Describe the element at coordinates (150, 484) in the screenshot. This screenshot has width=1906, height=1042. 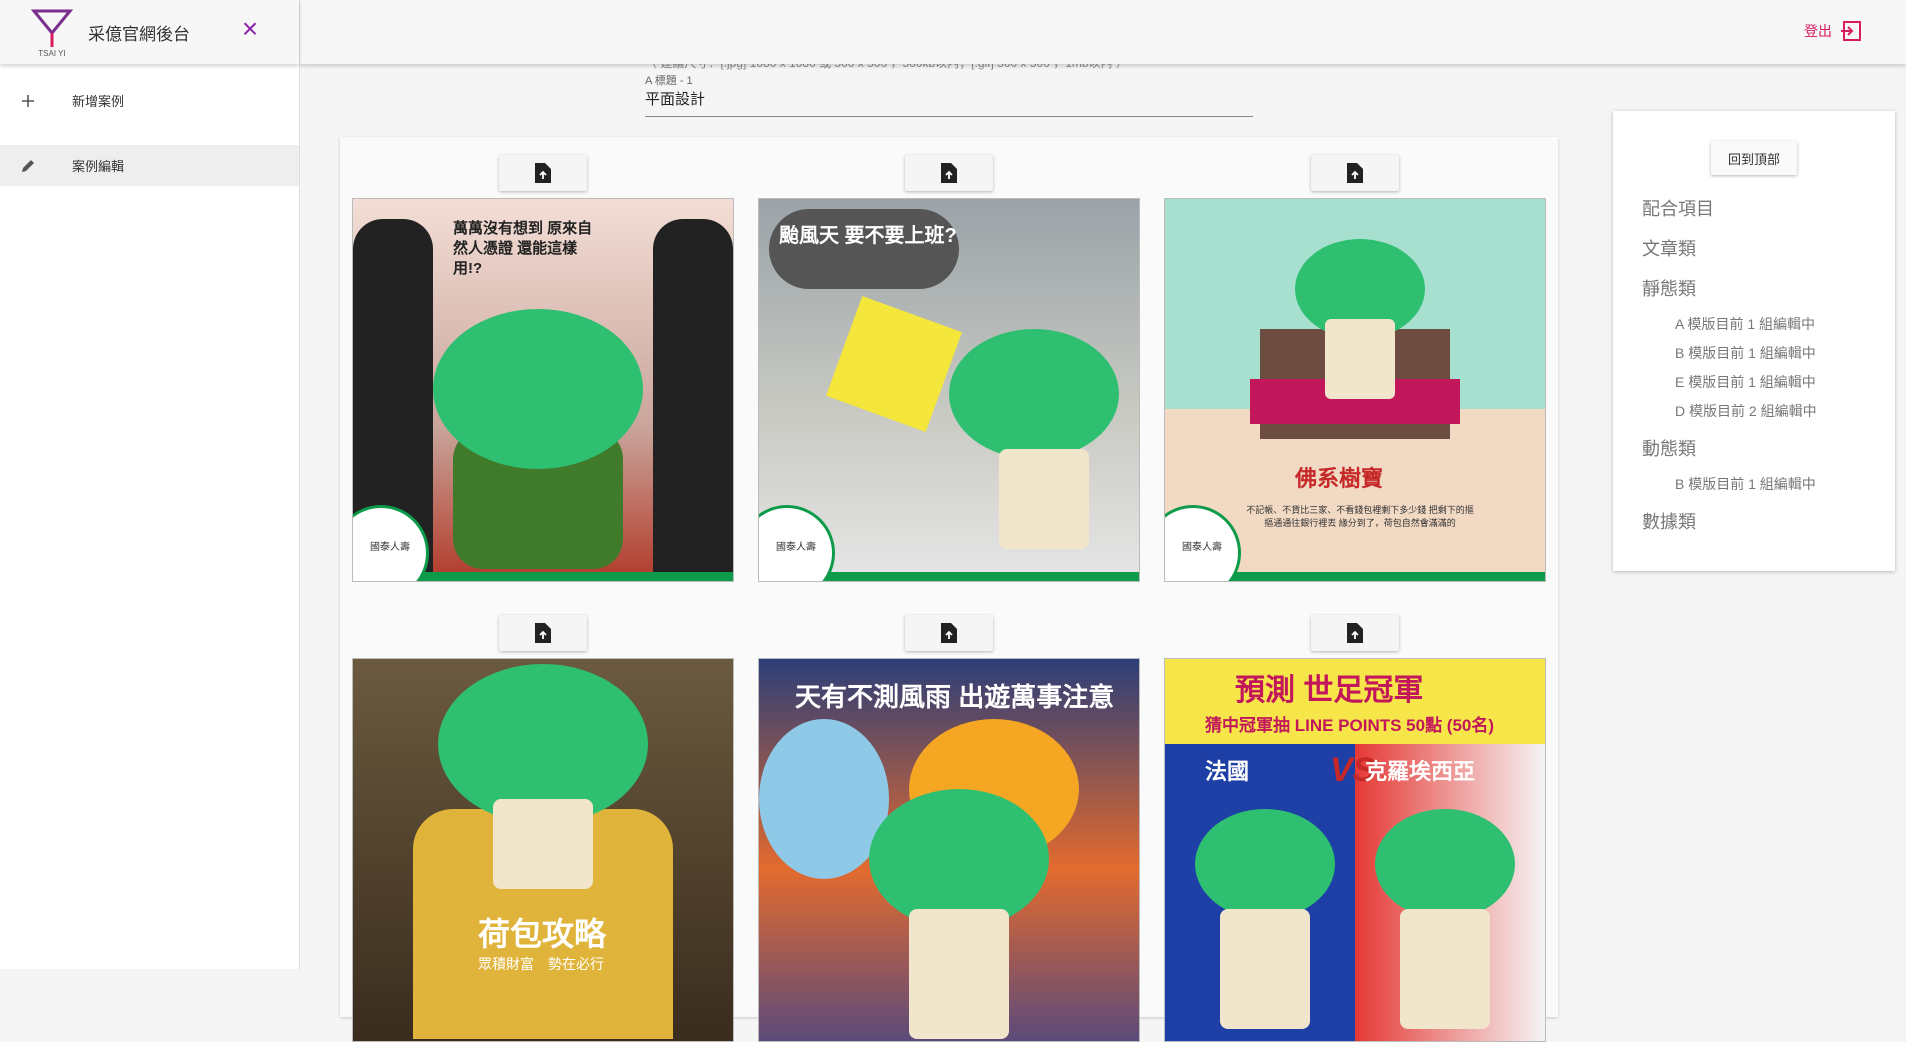
I see `sidebar: TSAI YI 采億官網後台 × 新增案例 案例編輯` at that location.